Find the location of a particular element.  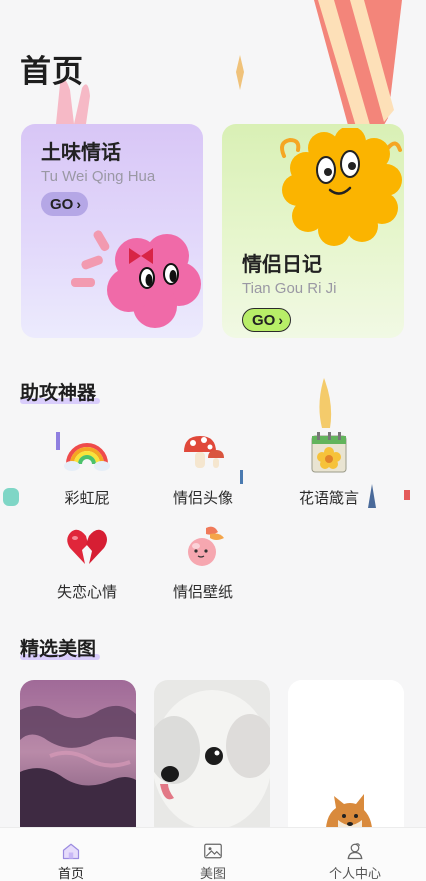

tab-home: 首页 is located at coordinates (71, 854).